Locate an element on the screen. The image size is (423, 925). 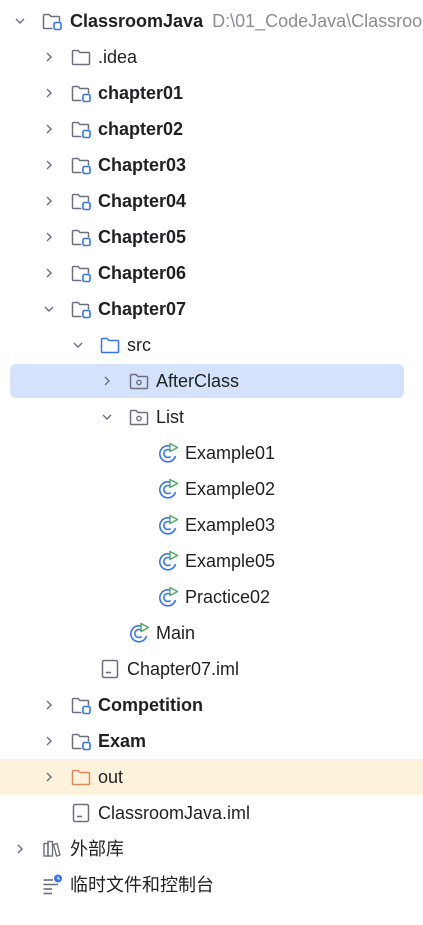
tree-row-root: ClassroomJava D:\01_CodeJava\Classroo is located at coordinates (211, 21).